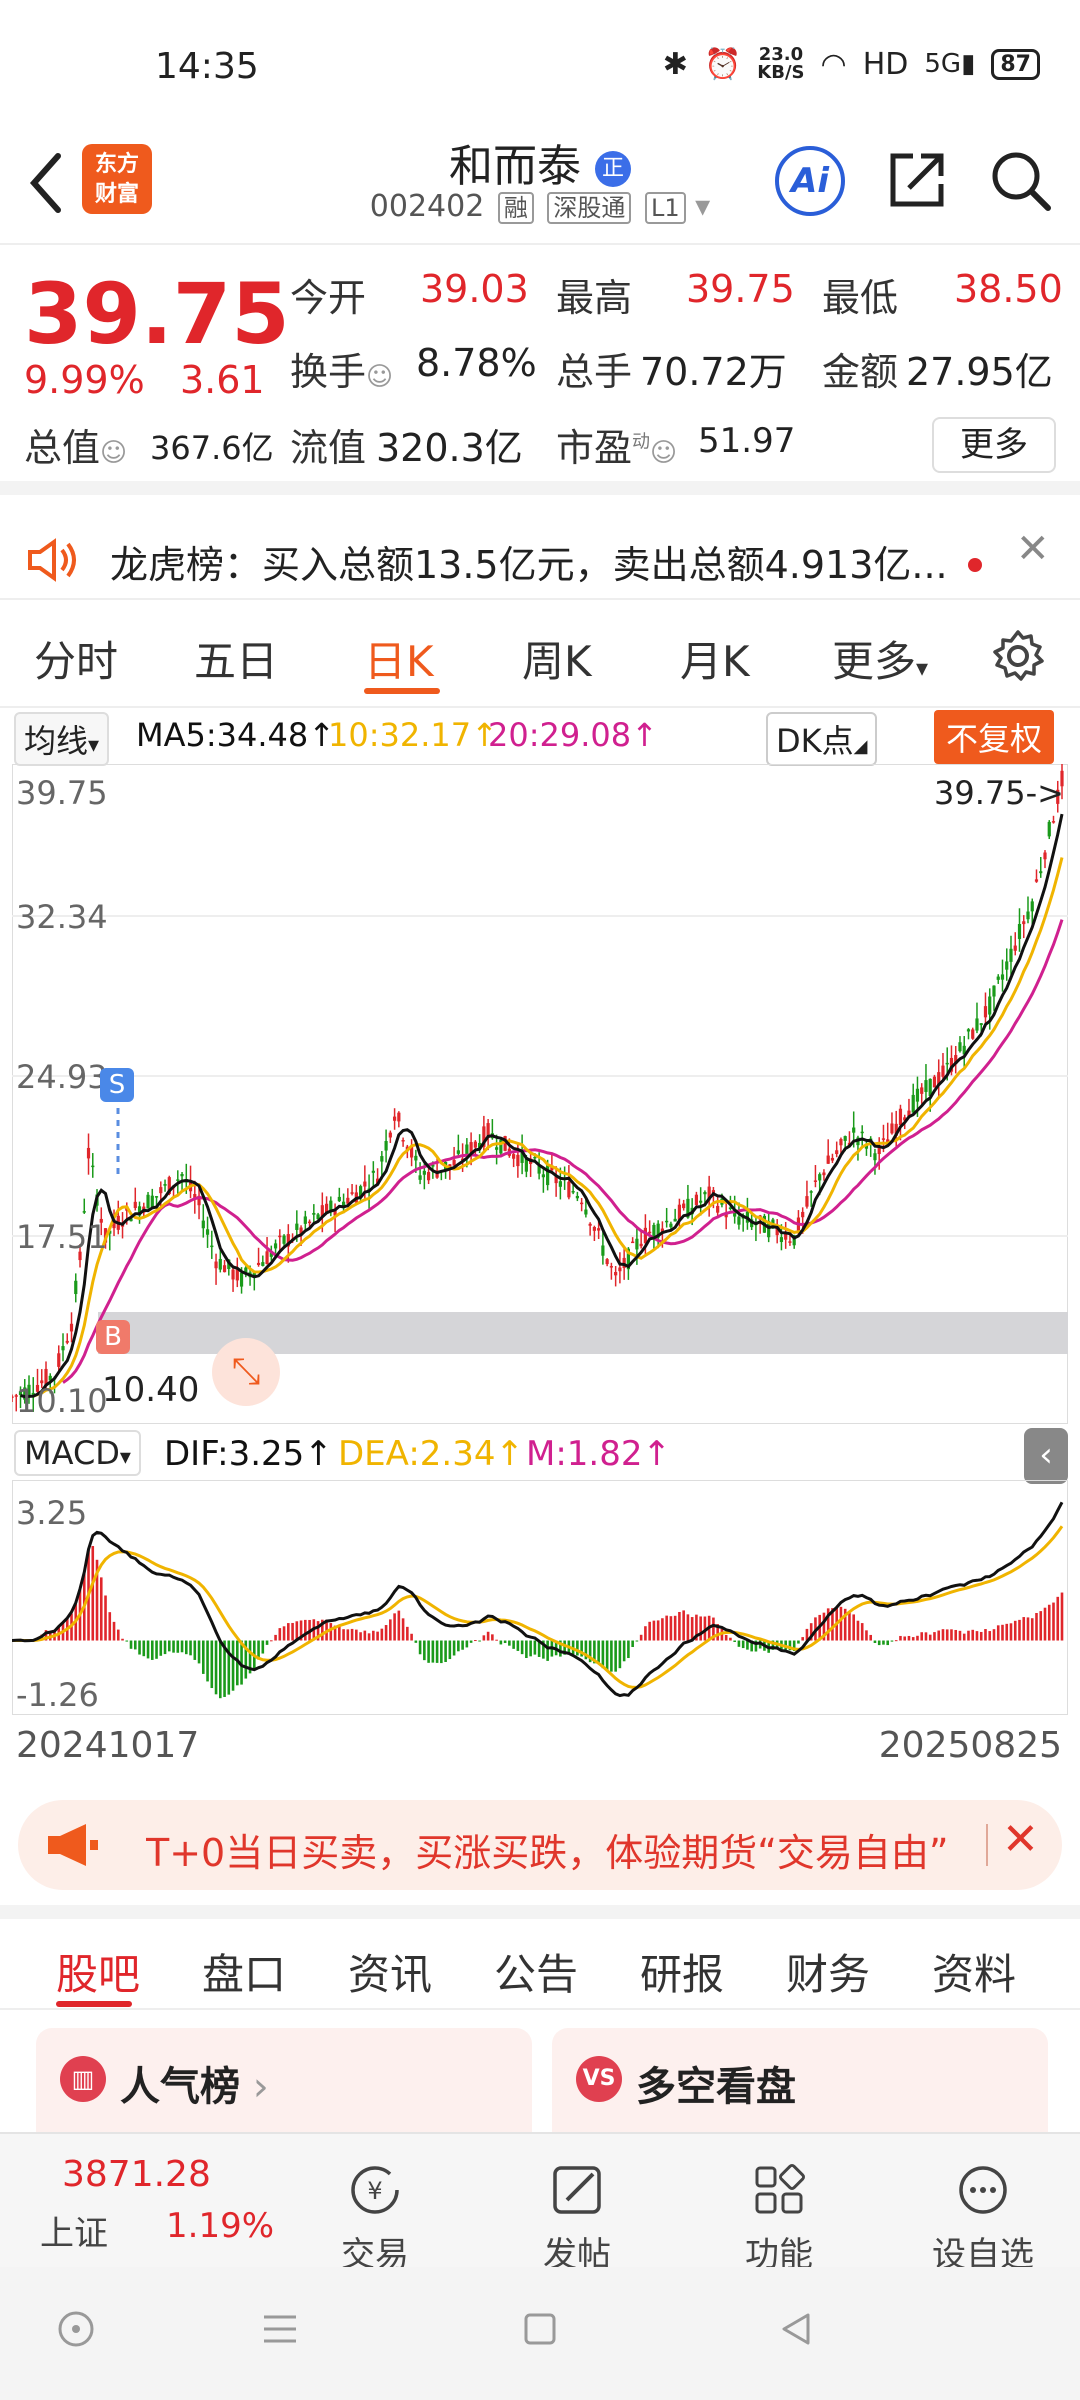 This screenshot has height=2400, width=1080. Describe the element at coordinates (860, 298) in the screenshot. I see `low-label: 最低` at that location.